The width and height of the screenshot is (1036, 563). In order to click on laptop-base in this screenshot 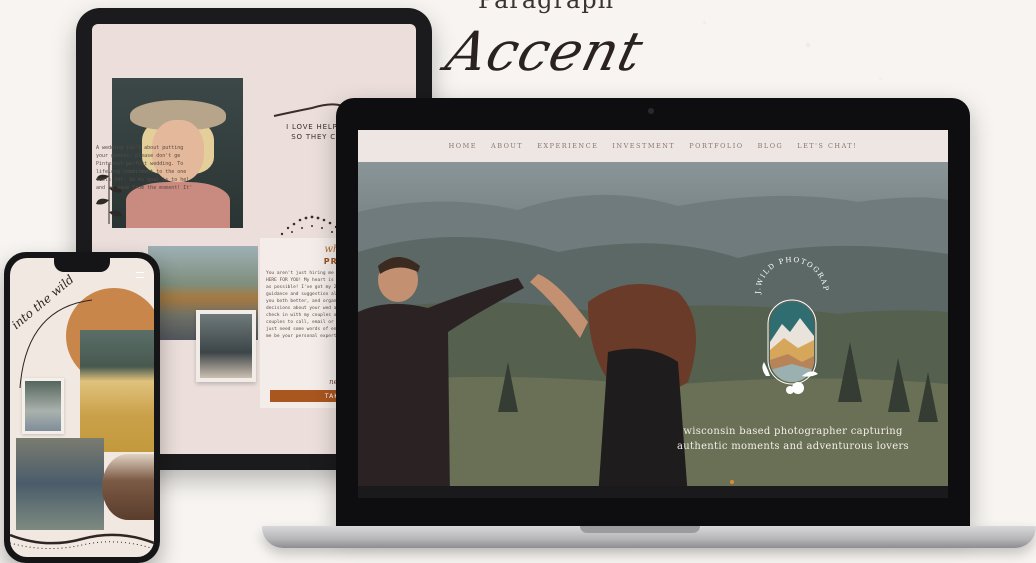, I will do `click(649, 537)`.